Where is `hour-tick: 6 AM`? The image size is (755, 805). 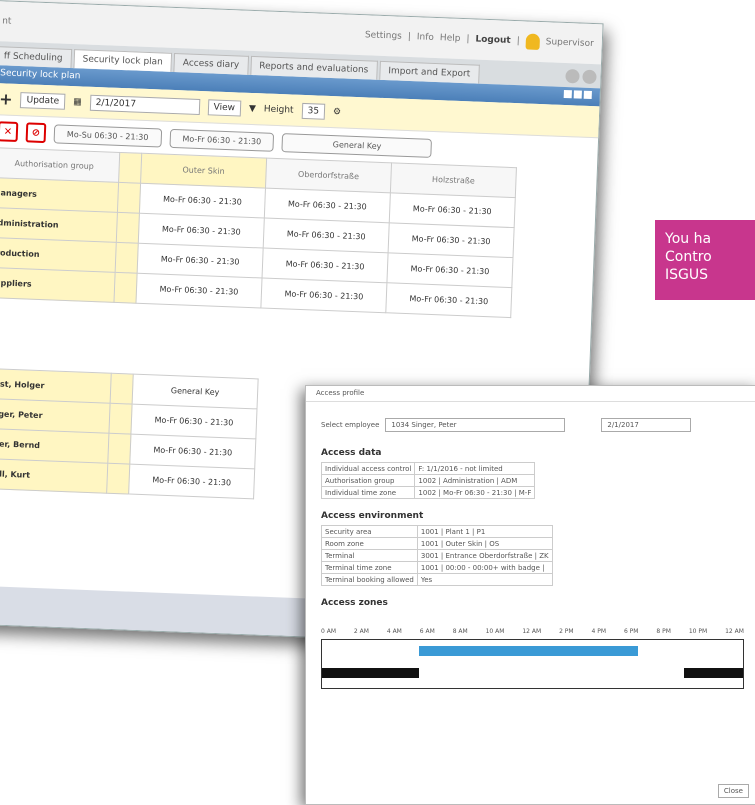
hour-tick: 6 AM is located at coordinates (427, 631).